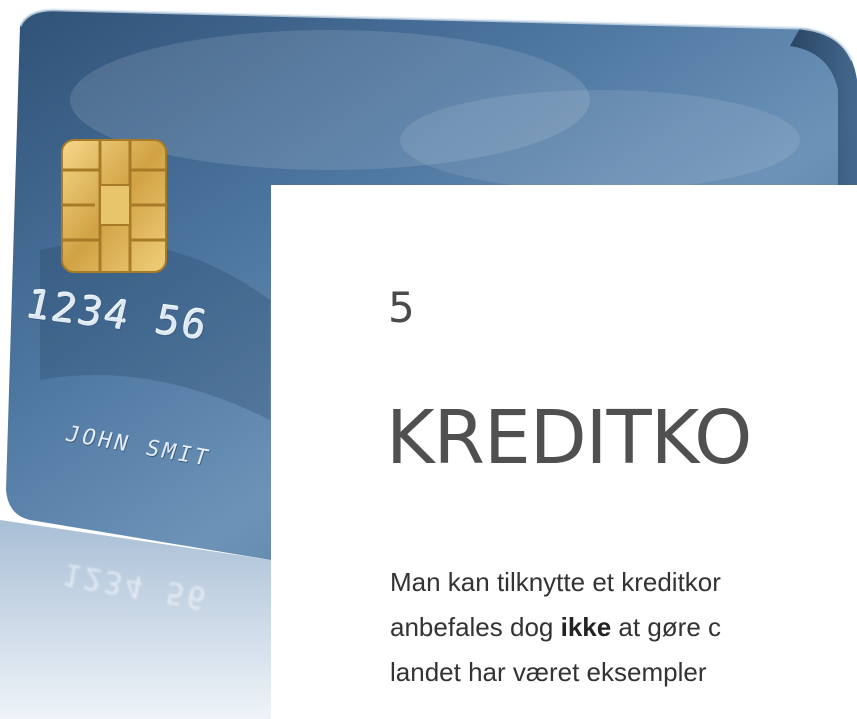  What do you see at coordinates (475, 627) in the screenshot?
I see `paragraph-line-2-start: anbefales dog` at bounding box center [475, 627].